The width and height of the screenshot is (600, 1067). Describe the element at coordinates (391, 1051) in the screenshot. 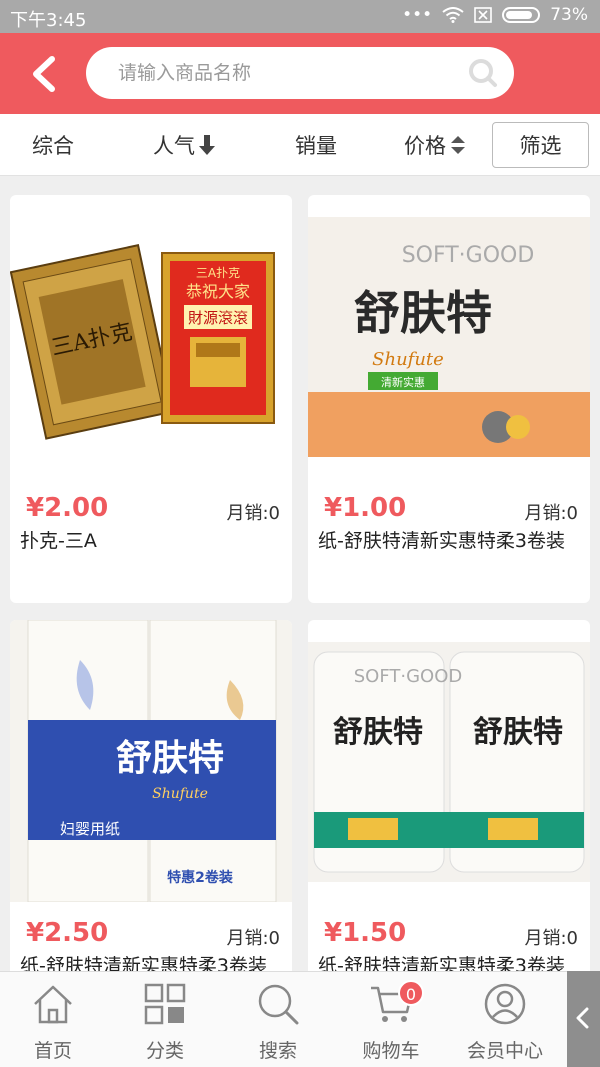

I see `tab-cart-label: 购物车` at that location.